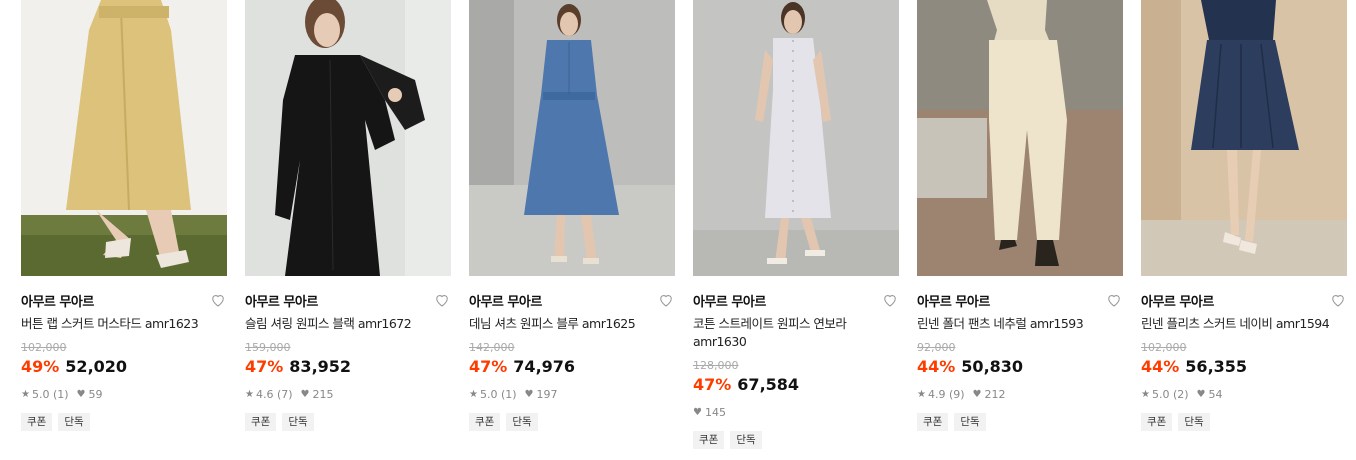 The image size is (1356, 460). Describe the element at coordinates (124, 324) in the screenshot. I see `product-title: 버튼 랩 스커트 머스타드 amr1623` at that location.